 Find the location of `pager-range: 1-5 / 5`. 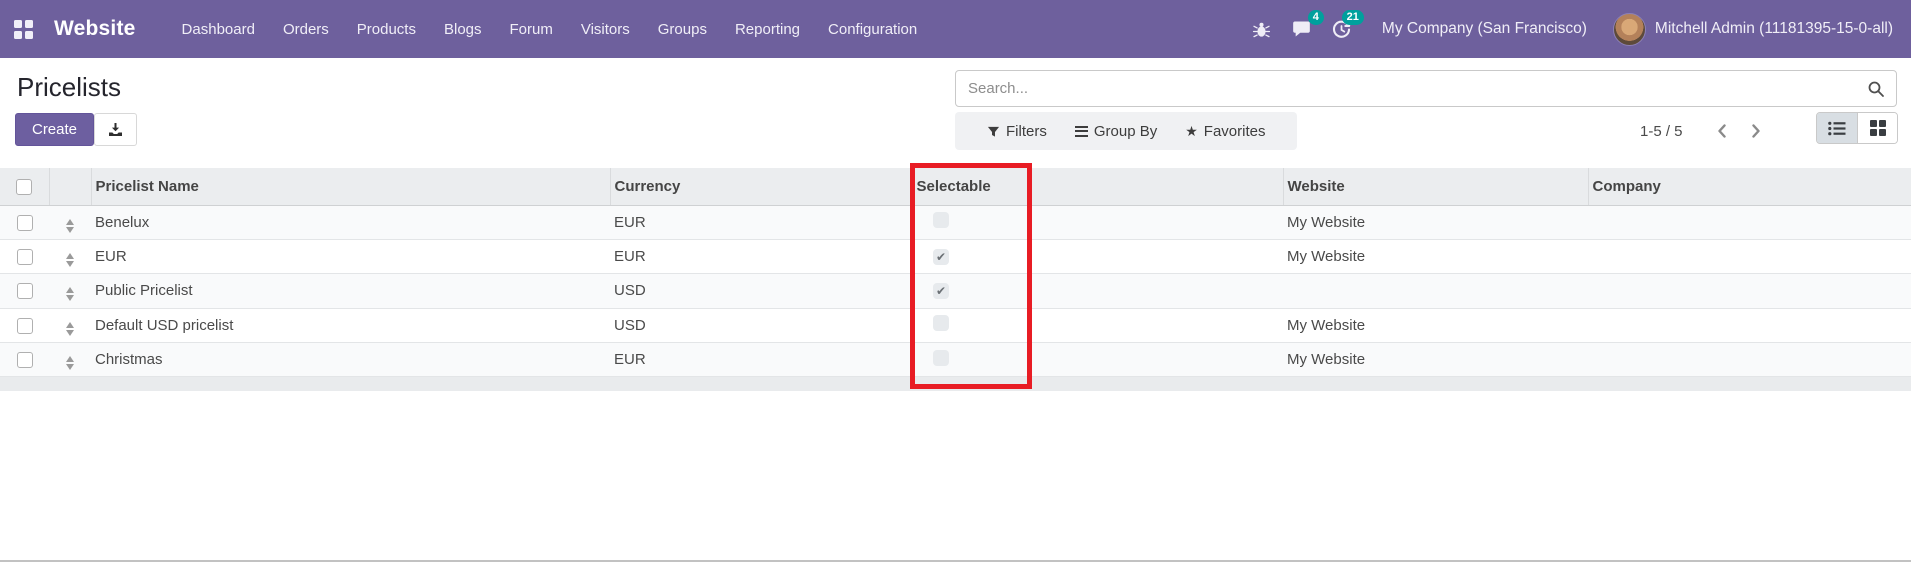

pager-range: 1-5 / 5 is located at coordinates (1661, 131).